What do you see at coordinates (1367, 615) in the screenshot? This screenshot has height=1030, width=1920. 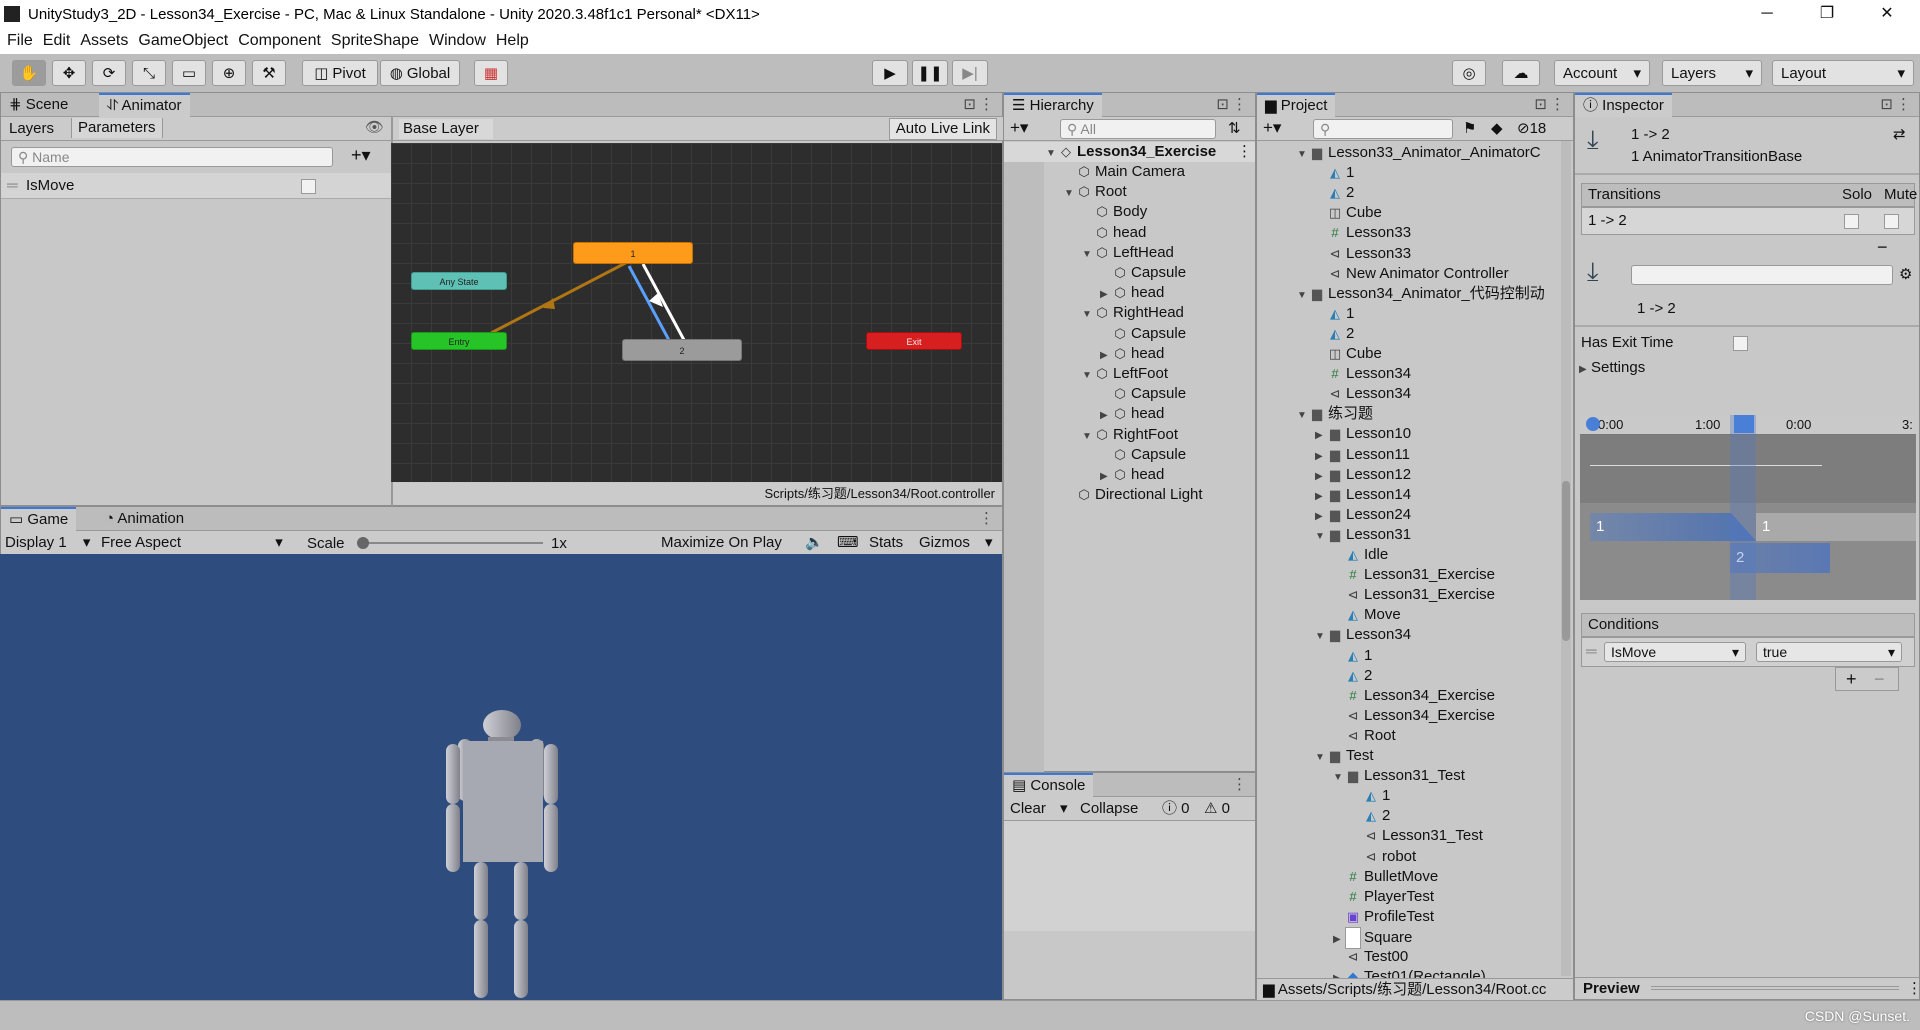 I see `project-item: ◭ Move` at bounding box center [1367, 615].